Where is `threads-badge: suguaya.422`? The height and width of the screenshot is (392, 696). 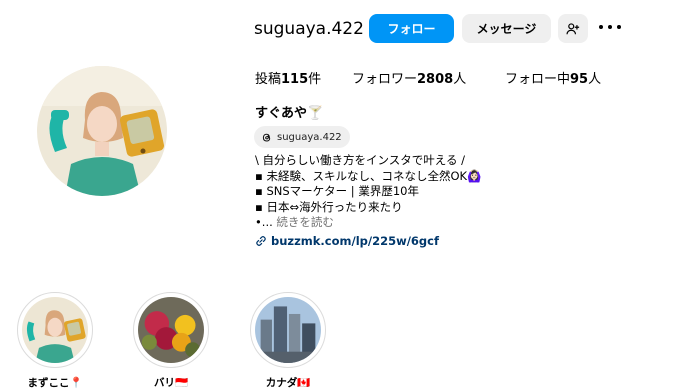 threads-badge: suguaya.422 is located at coordinates (302, 137).